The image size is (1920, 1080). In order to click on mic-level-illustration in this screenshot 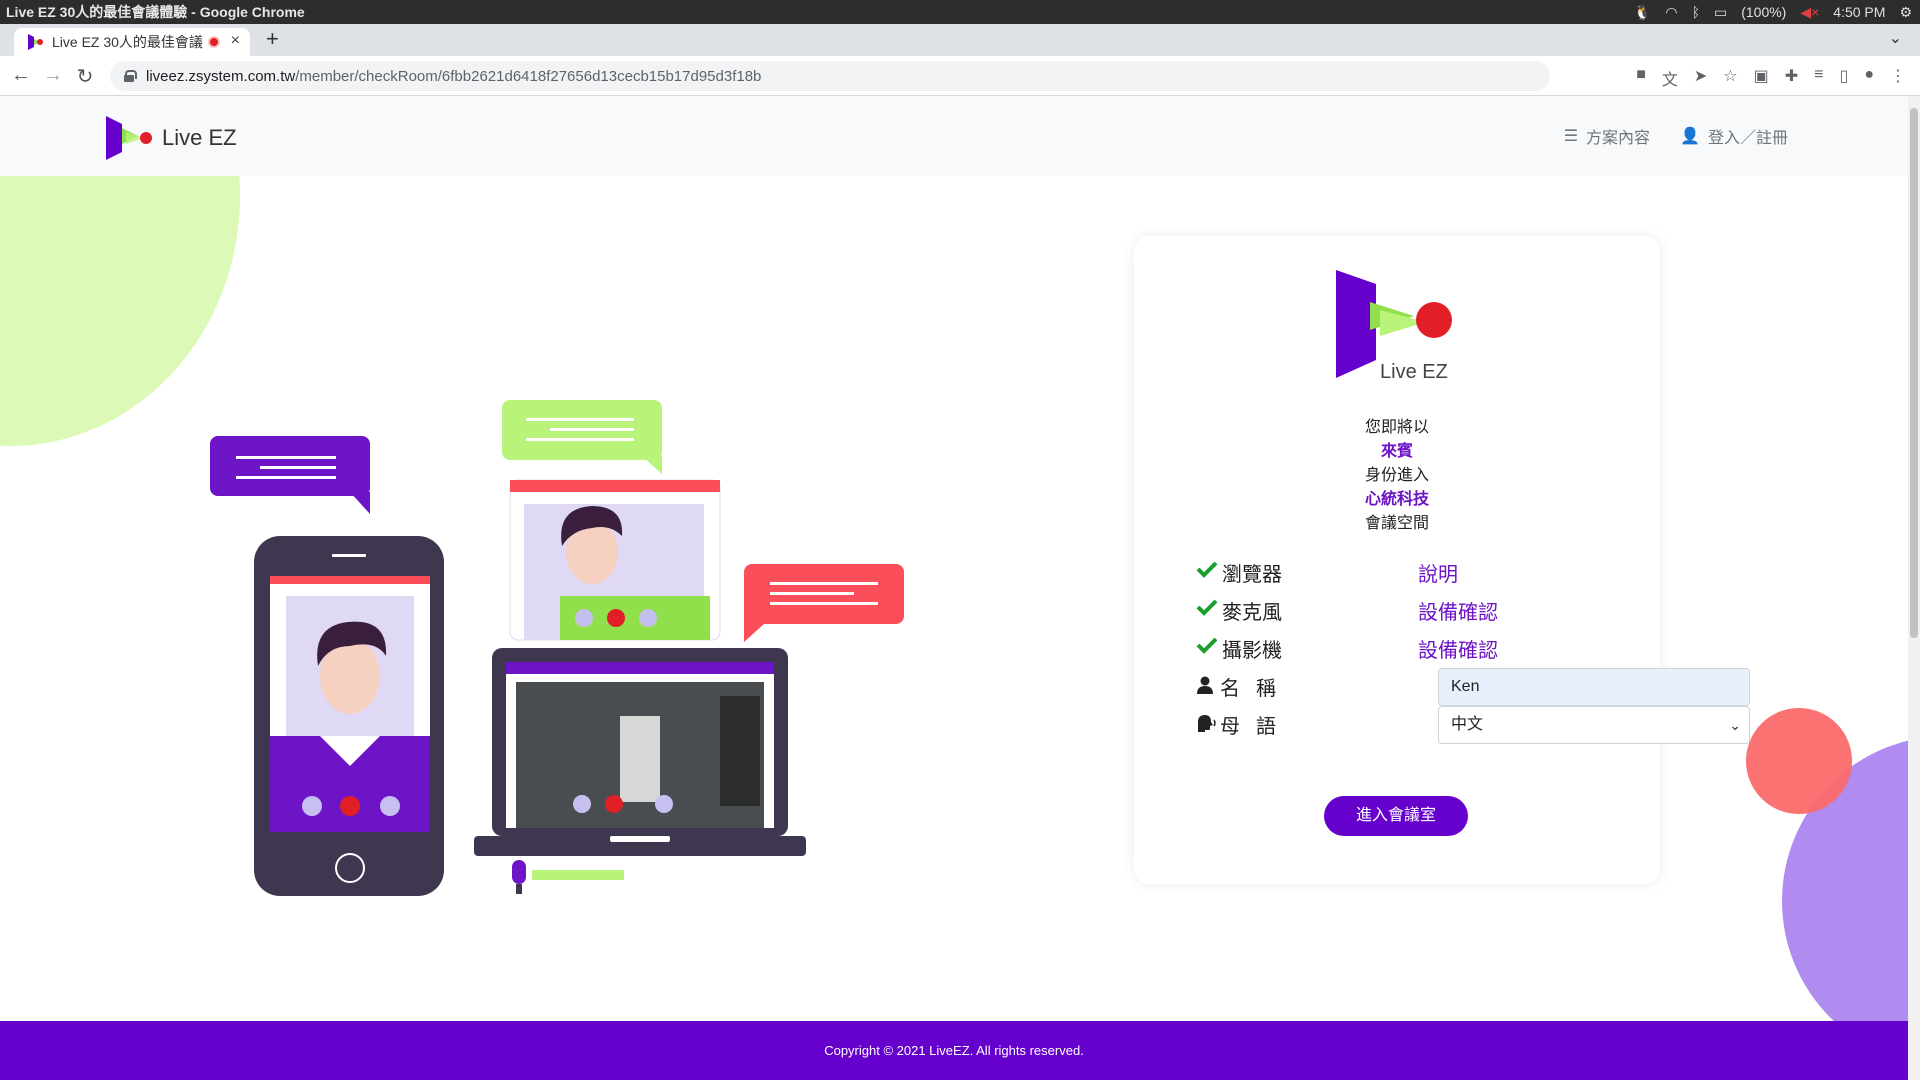, I will do `click(568, 877)`.